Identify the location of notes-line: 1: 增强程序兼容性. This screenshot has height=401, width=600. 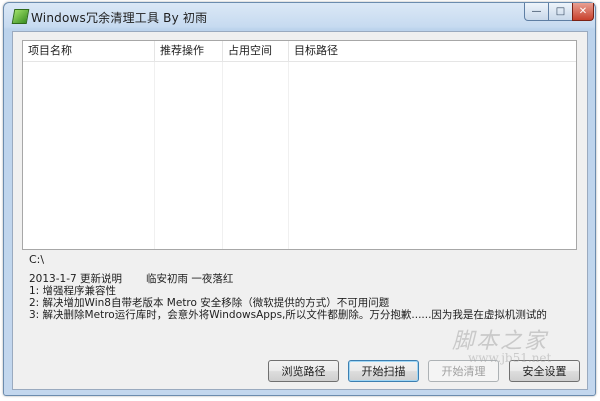
(73, 291).